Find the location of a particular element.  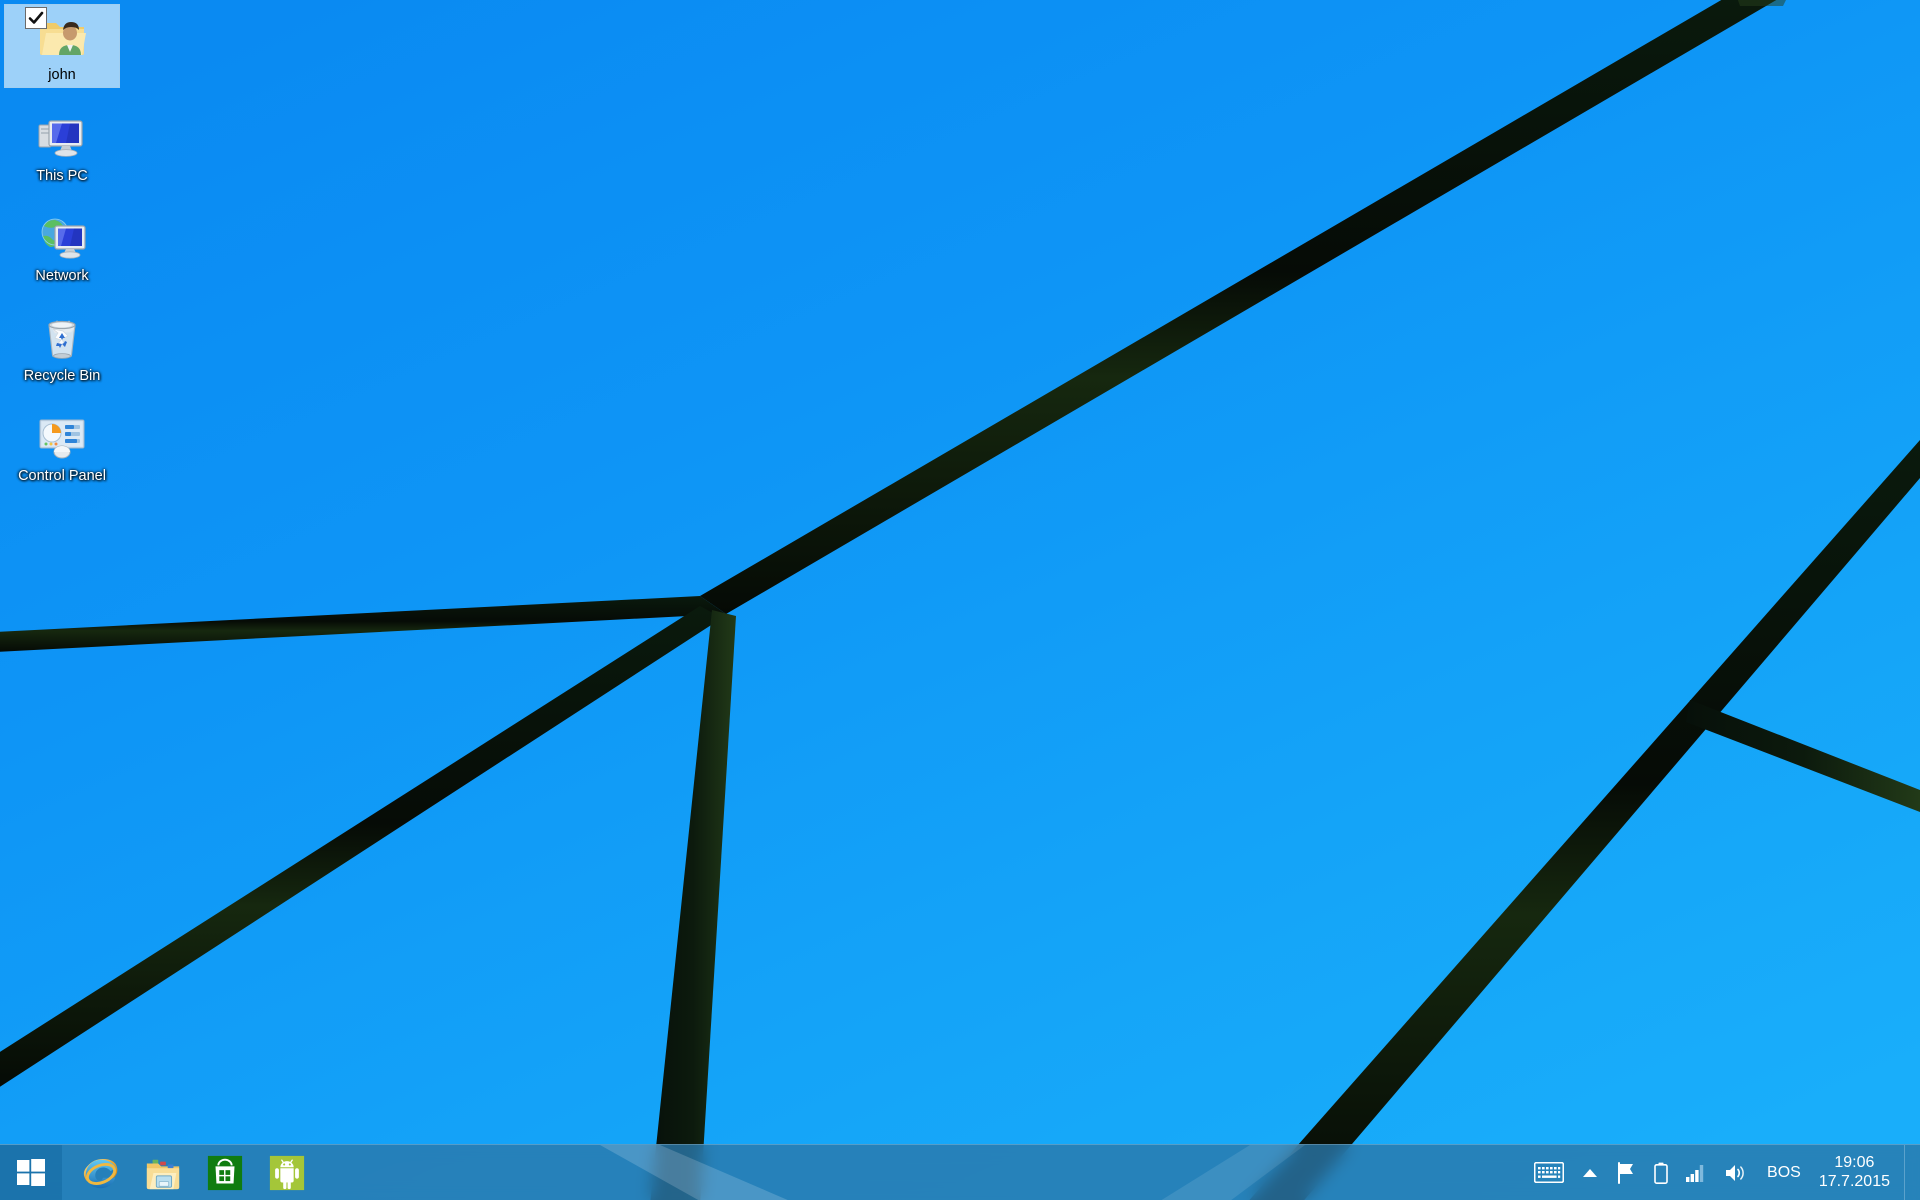

android-icon is located at coordinates (287, 1172).